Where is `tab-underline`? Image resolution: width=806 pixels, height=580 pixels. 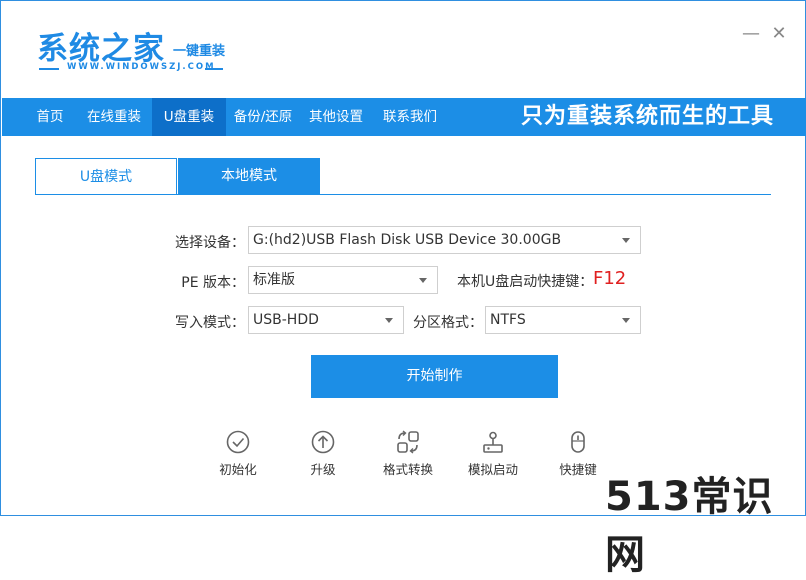 tab-underline is located at coordinates (403, 194).